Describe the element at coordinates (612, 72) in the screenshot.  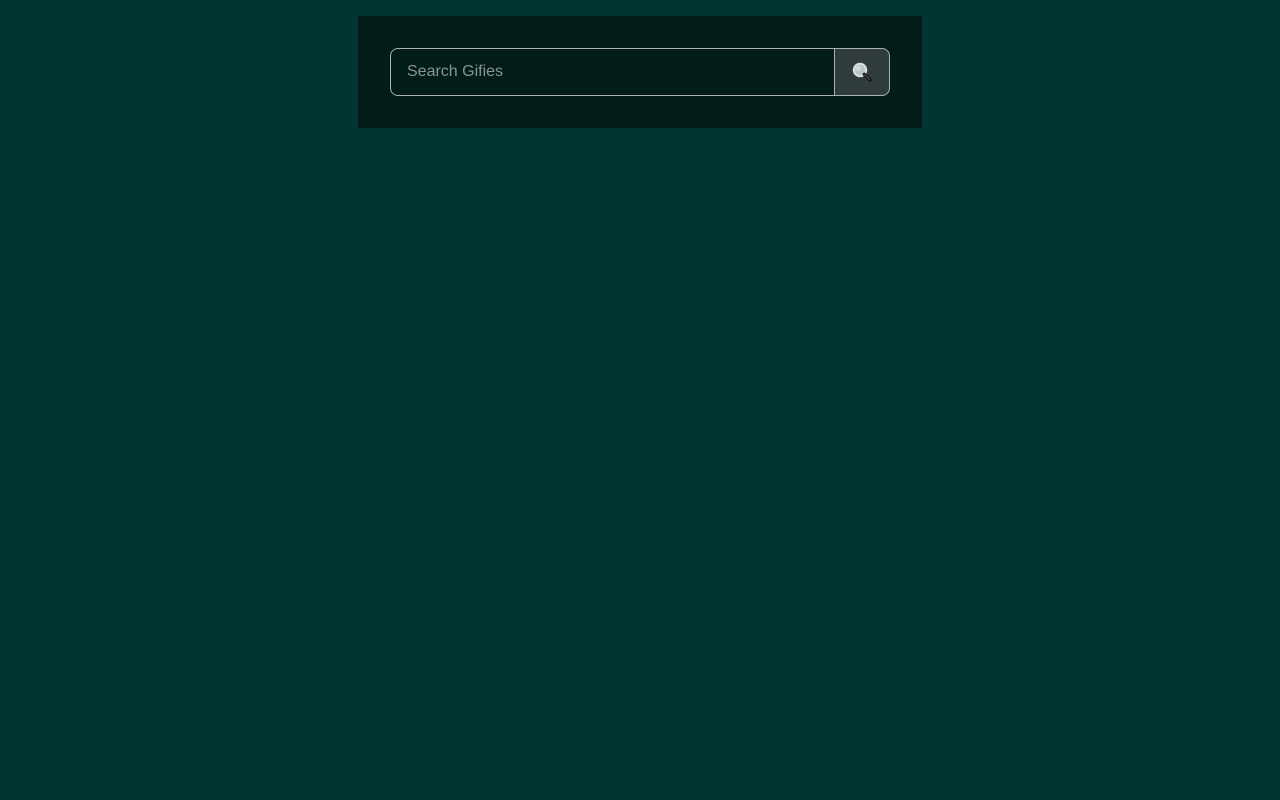
I see `search-input` at that location.